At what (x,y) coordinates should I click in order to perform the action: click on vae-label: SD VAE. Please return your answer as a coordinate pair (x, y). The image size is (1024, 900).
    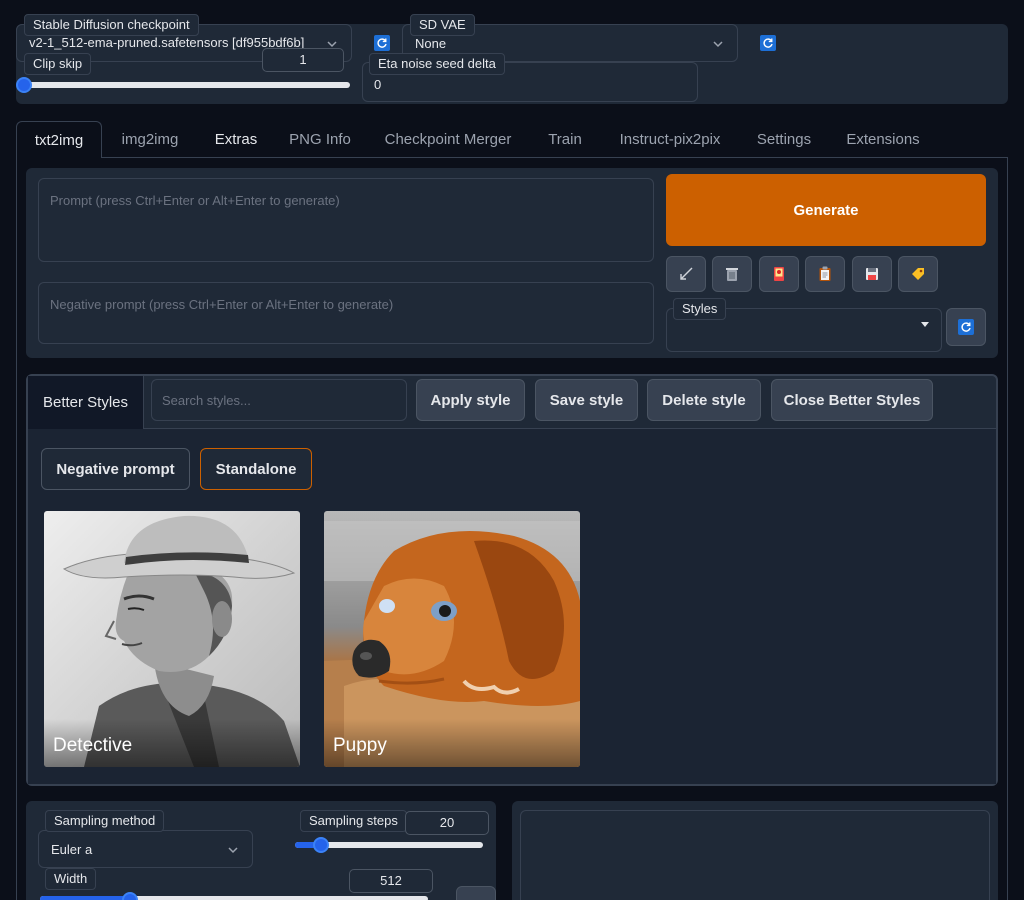
    Looking at the image, I should click on (442, 25).